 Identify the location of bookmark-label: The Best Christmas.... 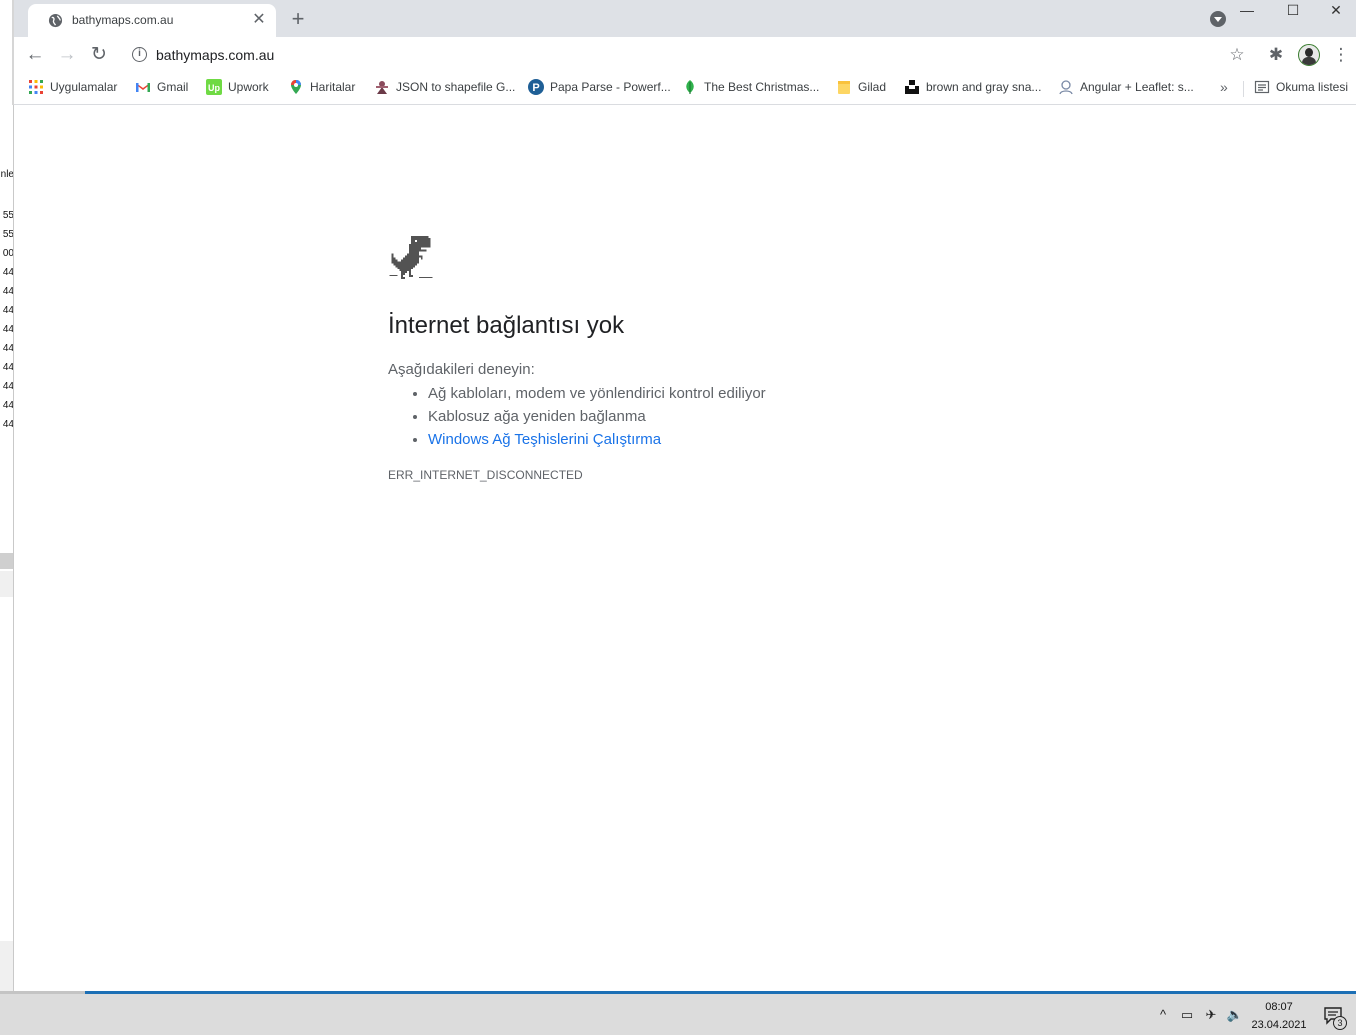
(762, 87).